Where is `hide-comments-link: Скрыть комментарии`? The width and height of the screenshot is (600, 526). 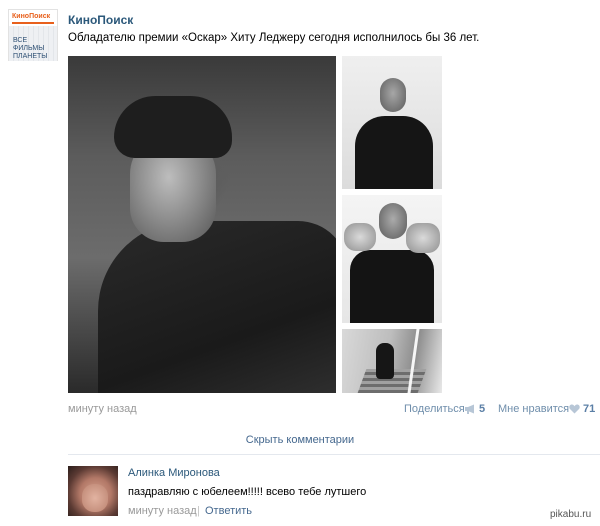 hide-comments-link: Скрыть комментарии is located at coordinates (300, 440).